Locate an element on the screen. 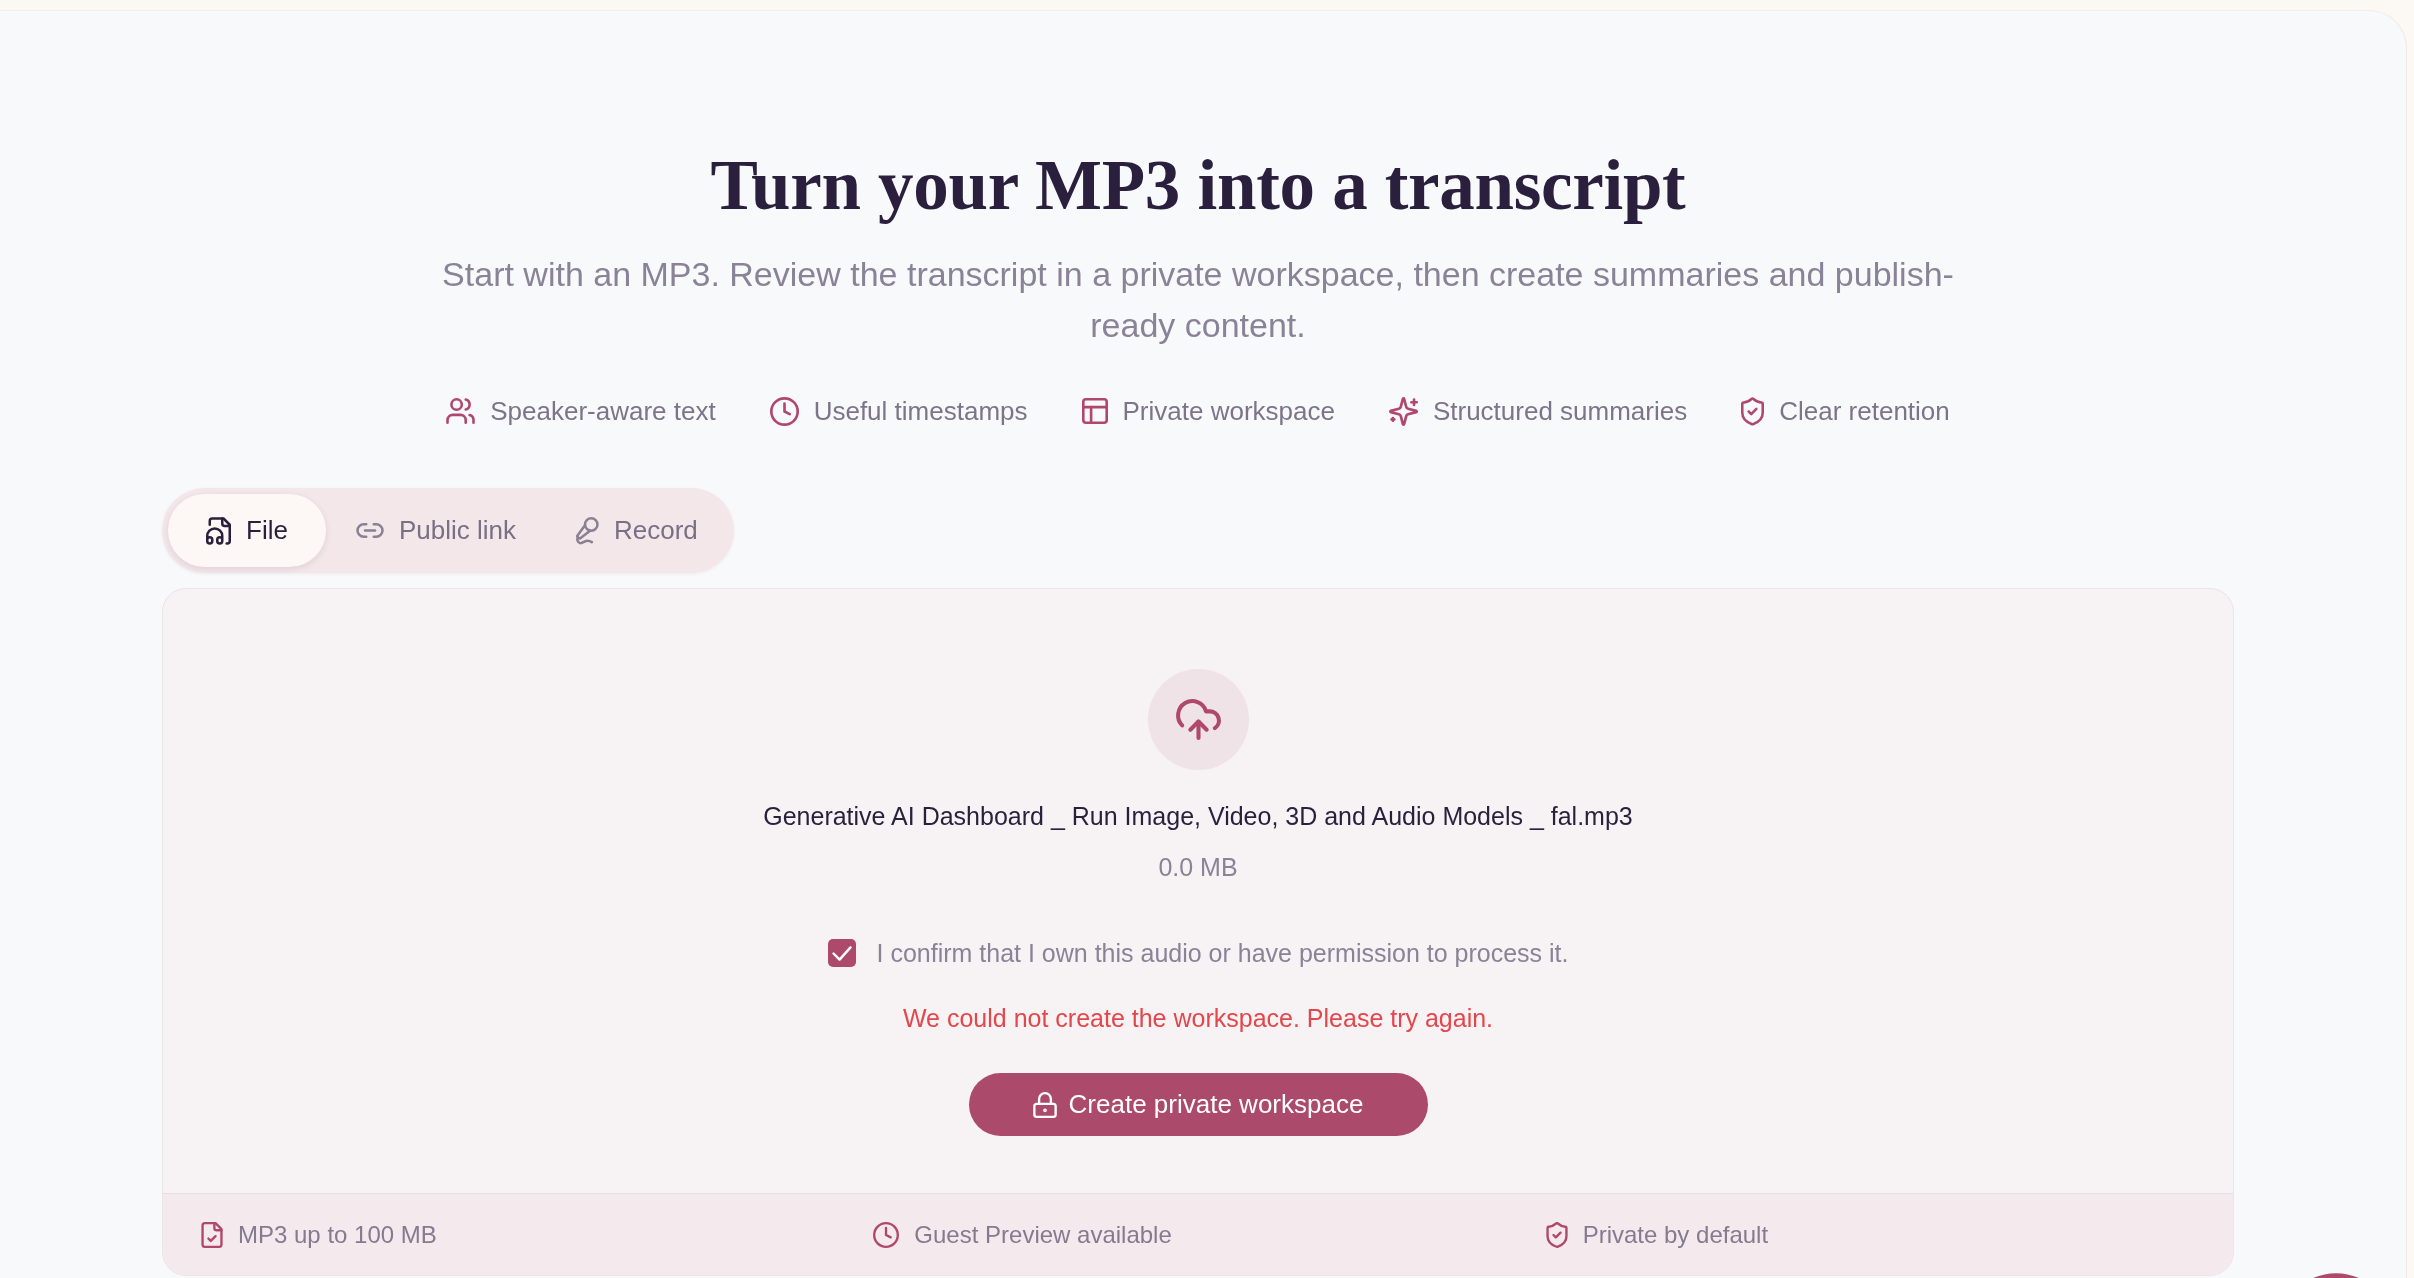  info-label: Guest Preview available is located at coordinates (1043, 1234).